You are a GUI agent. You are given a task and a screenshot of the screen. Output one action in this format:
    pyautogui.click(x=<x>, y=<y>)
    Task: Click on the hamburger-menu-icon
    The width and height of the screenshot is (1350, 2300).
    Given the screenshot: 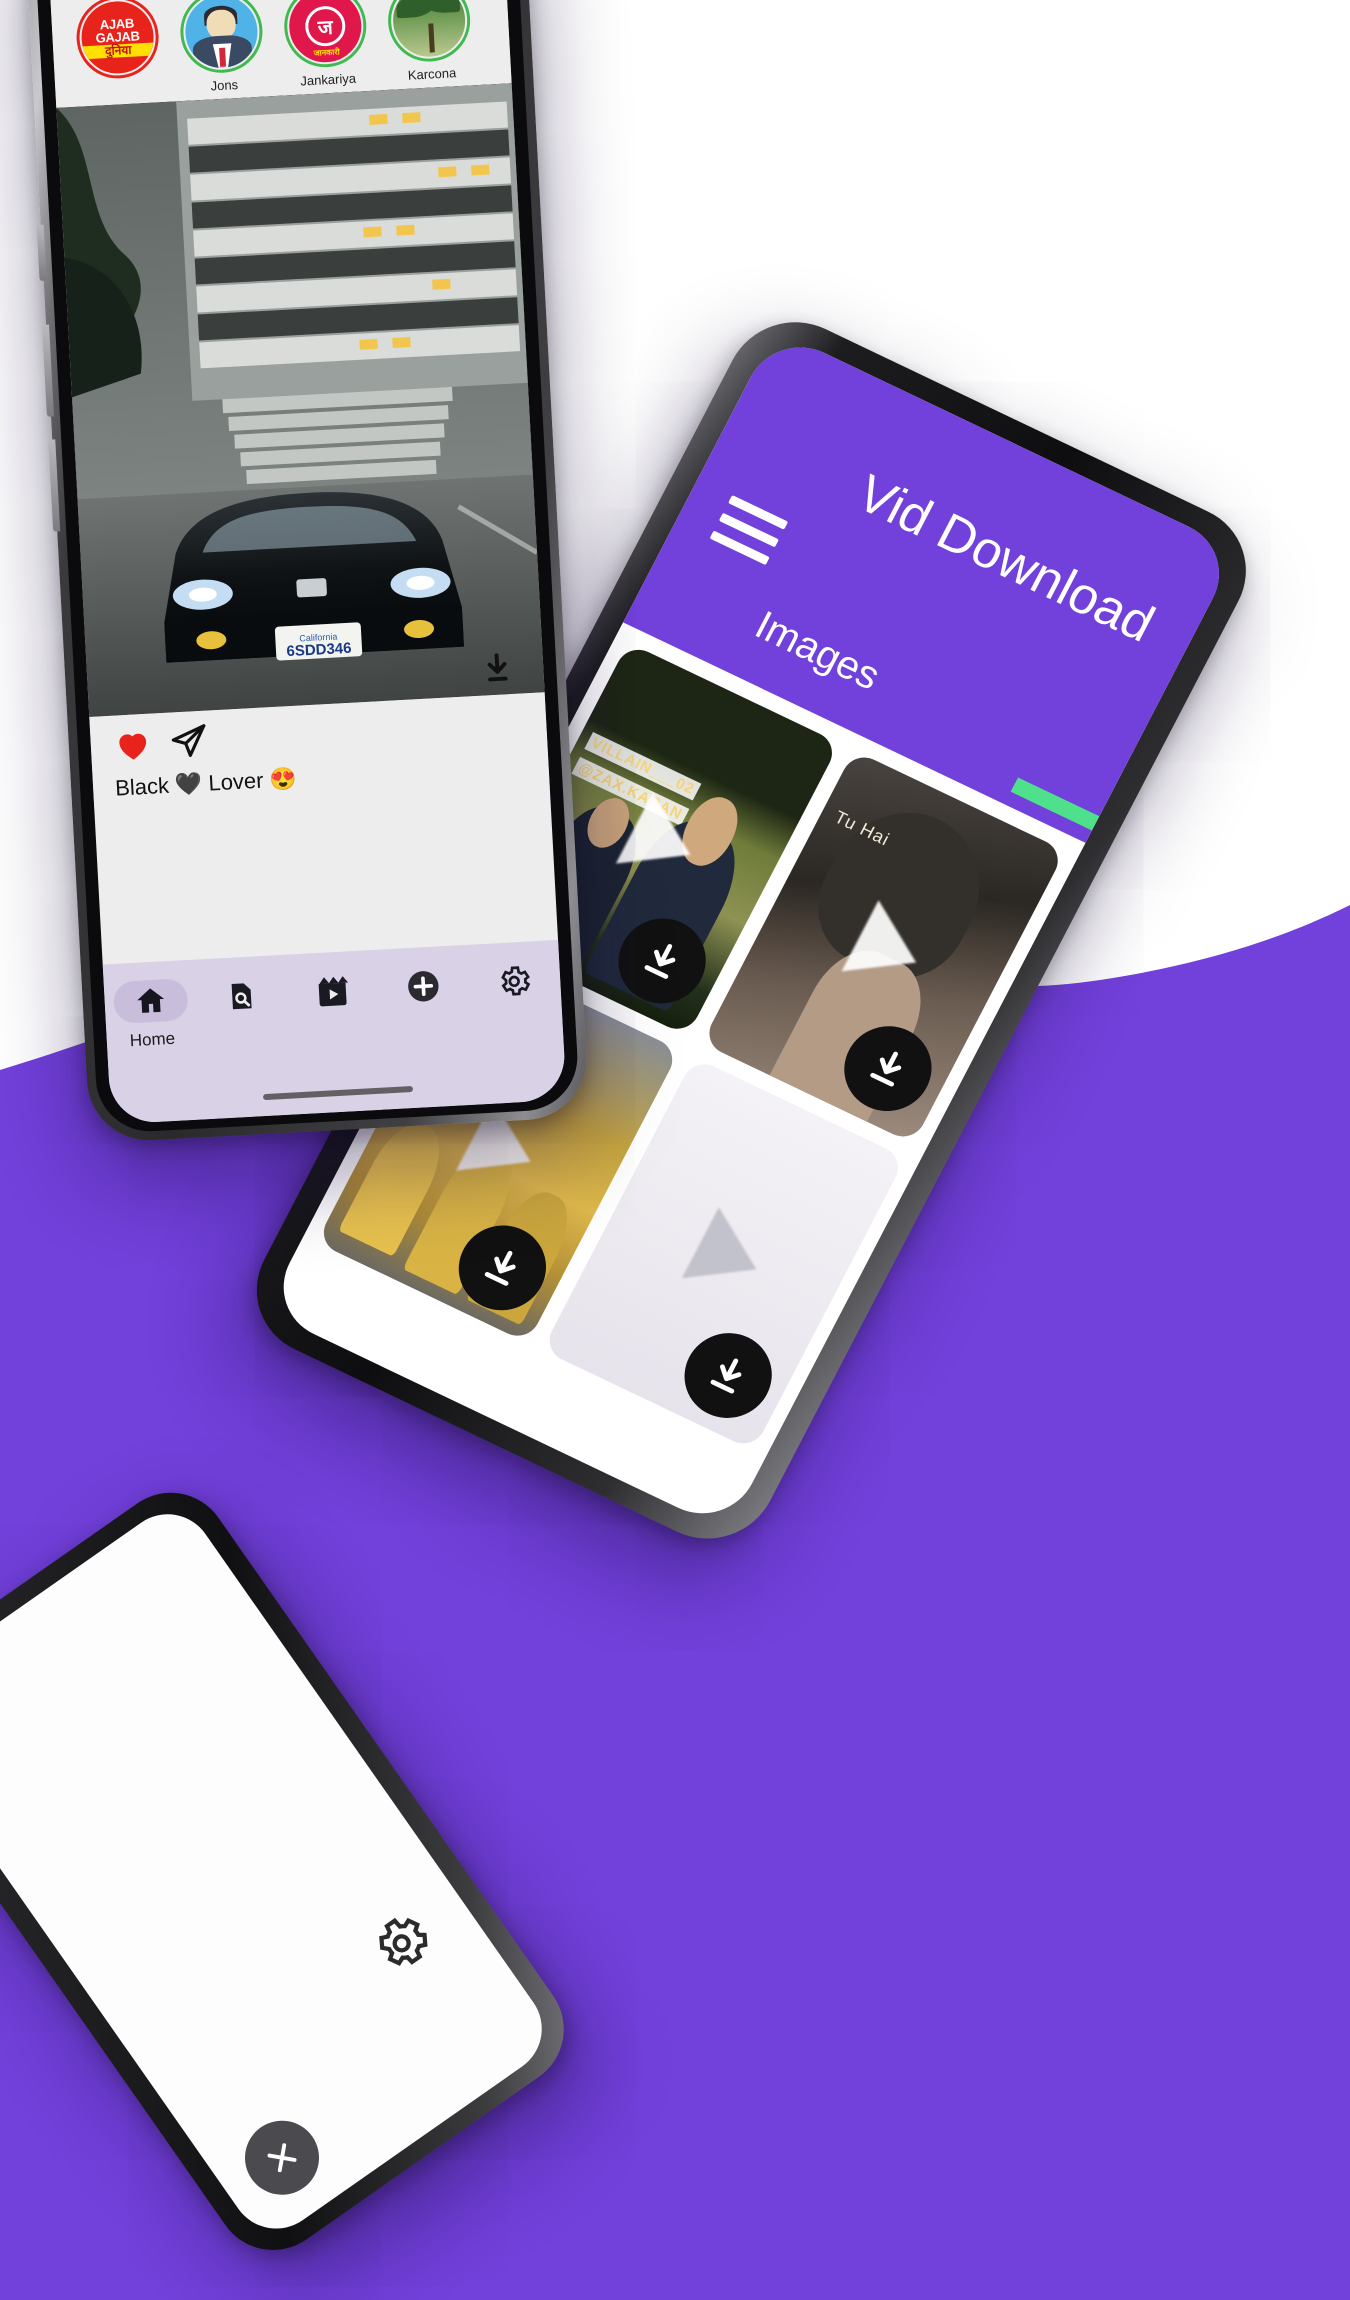 What is the action you would take?
    pyautogui.click(x=749, y=530)
    